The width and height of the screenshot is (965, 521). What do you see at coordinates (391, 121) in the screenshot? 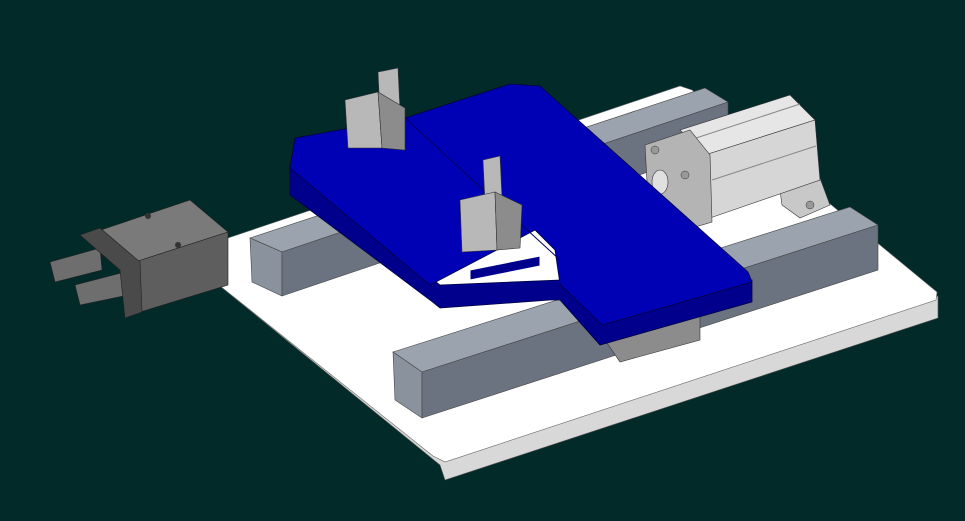
I see `pin-block-side` at bounding box center [391, 121].